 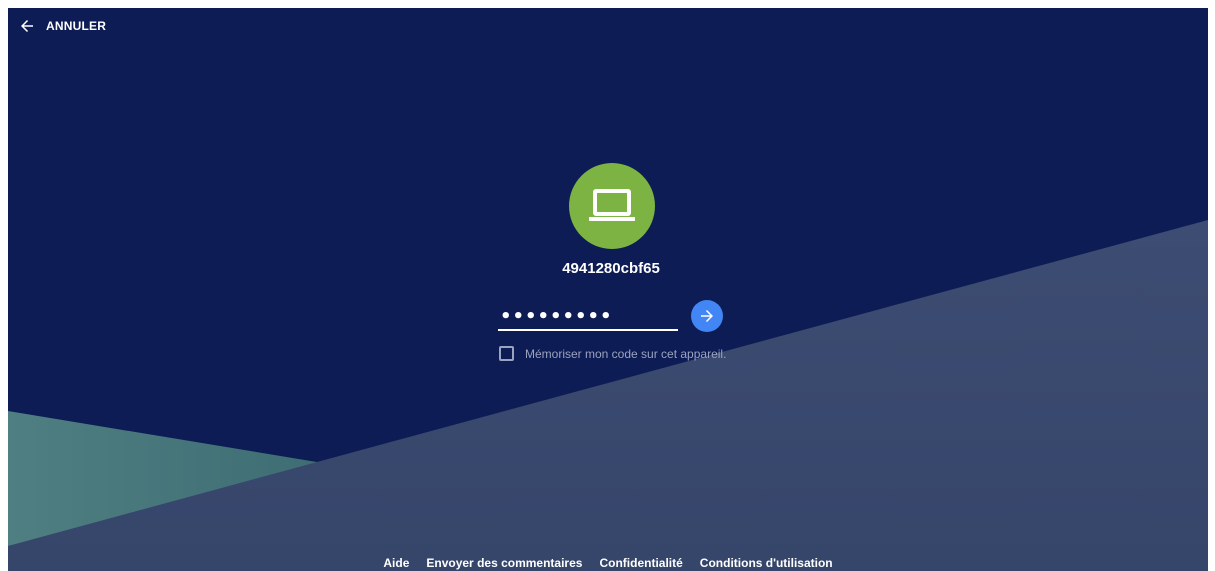 What do you see at coordinates (506, 353) in the screenshot?
I see `remember-checkbox` at bounding box center [506, 353].